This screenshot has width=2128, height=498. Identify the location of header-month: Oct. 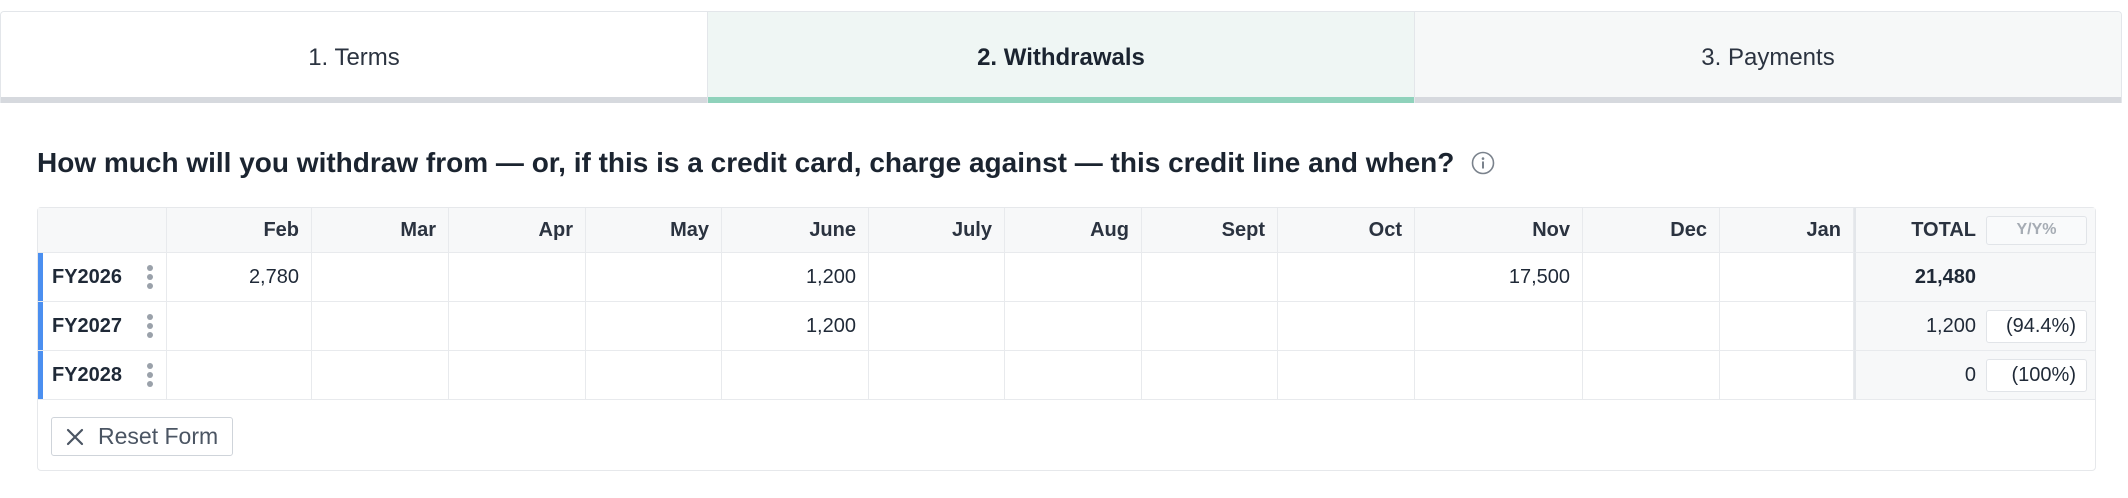
(1346, 230).